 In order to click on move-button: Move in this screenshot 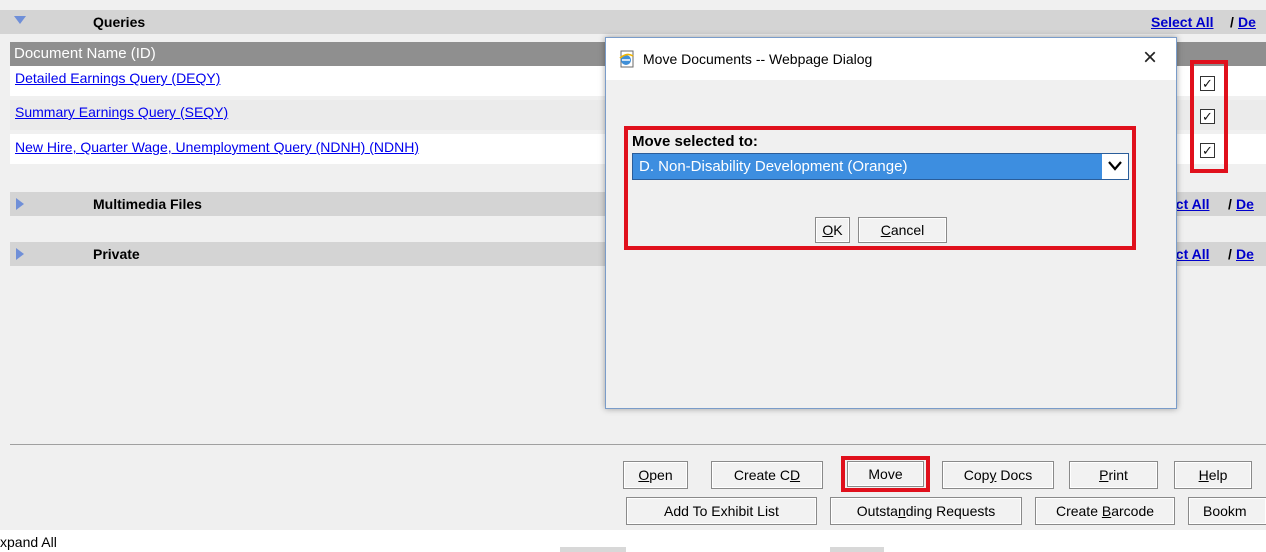, I will do `click(885, 474)`.